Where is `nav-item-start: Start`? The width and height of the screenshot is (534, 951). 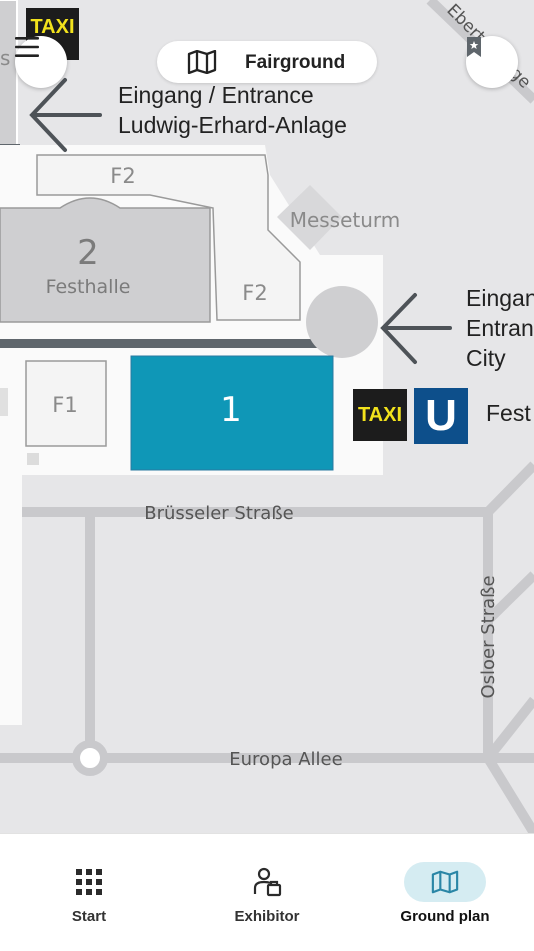 nav-item-start: Start is located at coordinates (89, 892).